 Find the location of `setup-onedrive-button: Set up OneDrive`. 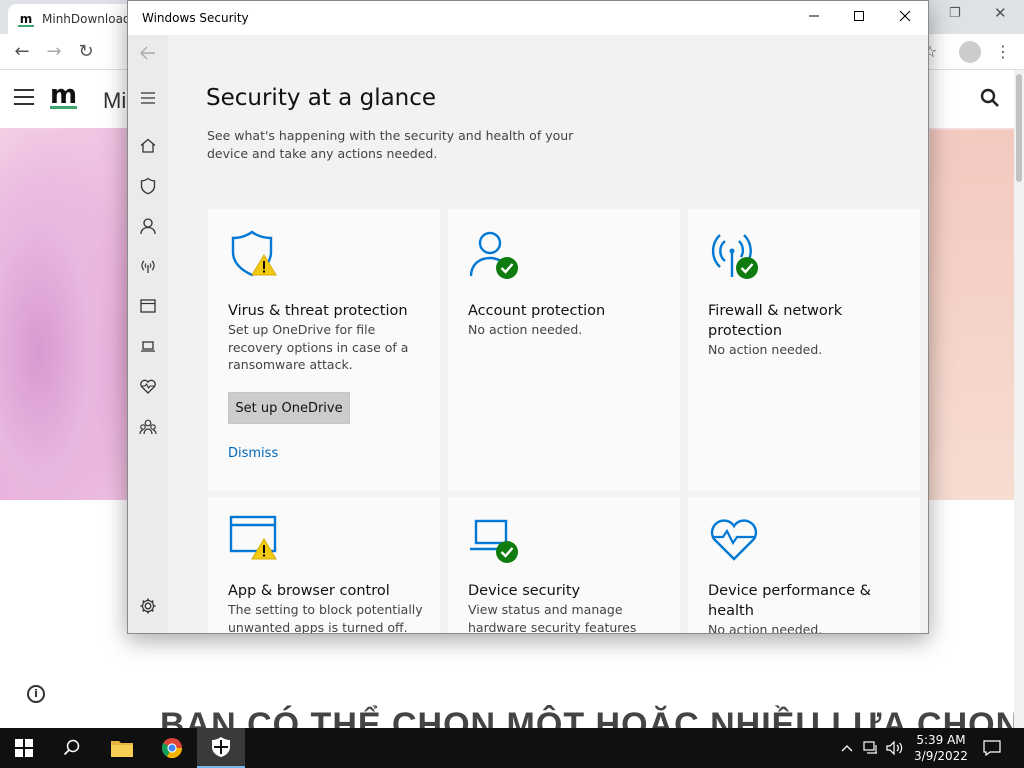

setup-onedrive-button: Set up OneDrive is located at coordinates (289, 408).